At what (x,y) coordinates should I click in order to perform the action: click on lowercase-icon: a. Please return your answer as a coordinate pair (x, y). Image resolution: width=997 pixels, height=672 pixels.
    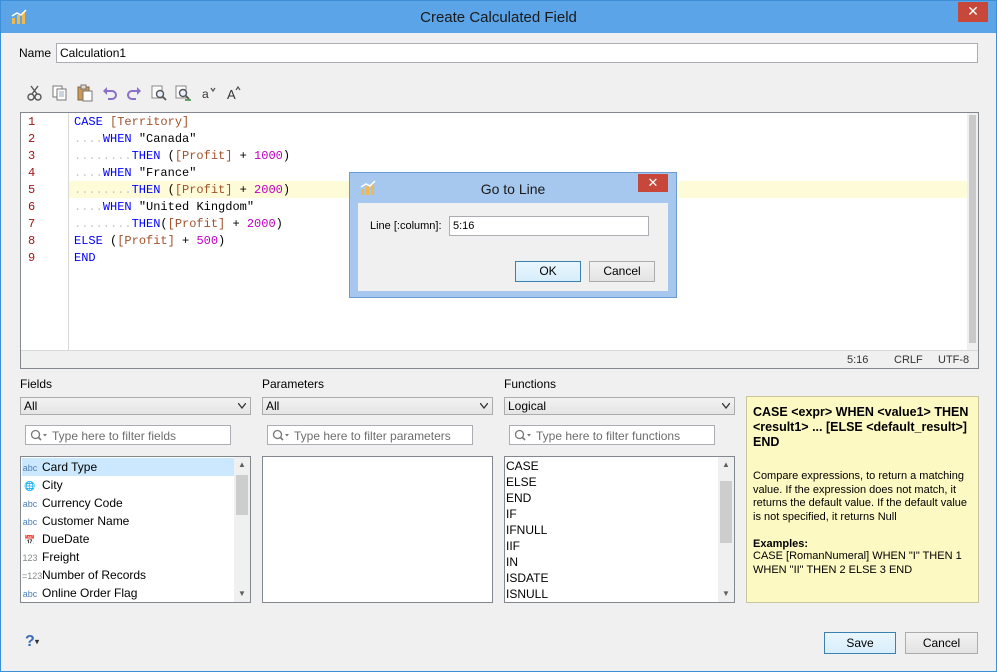
    Looking at the image, I should click on (209, 93).